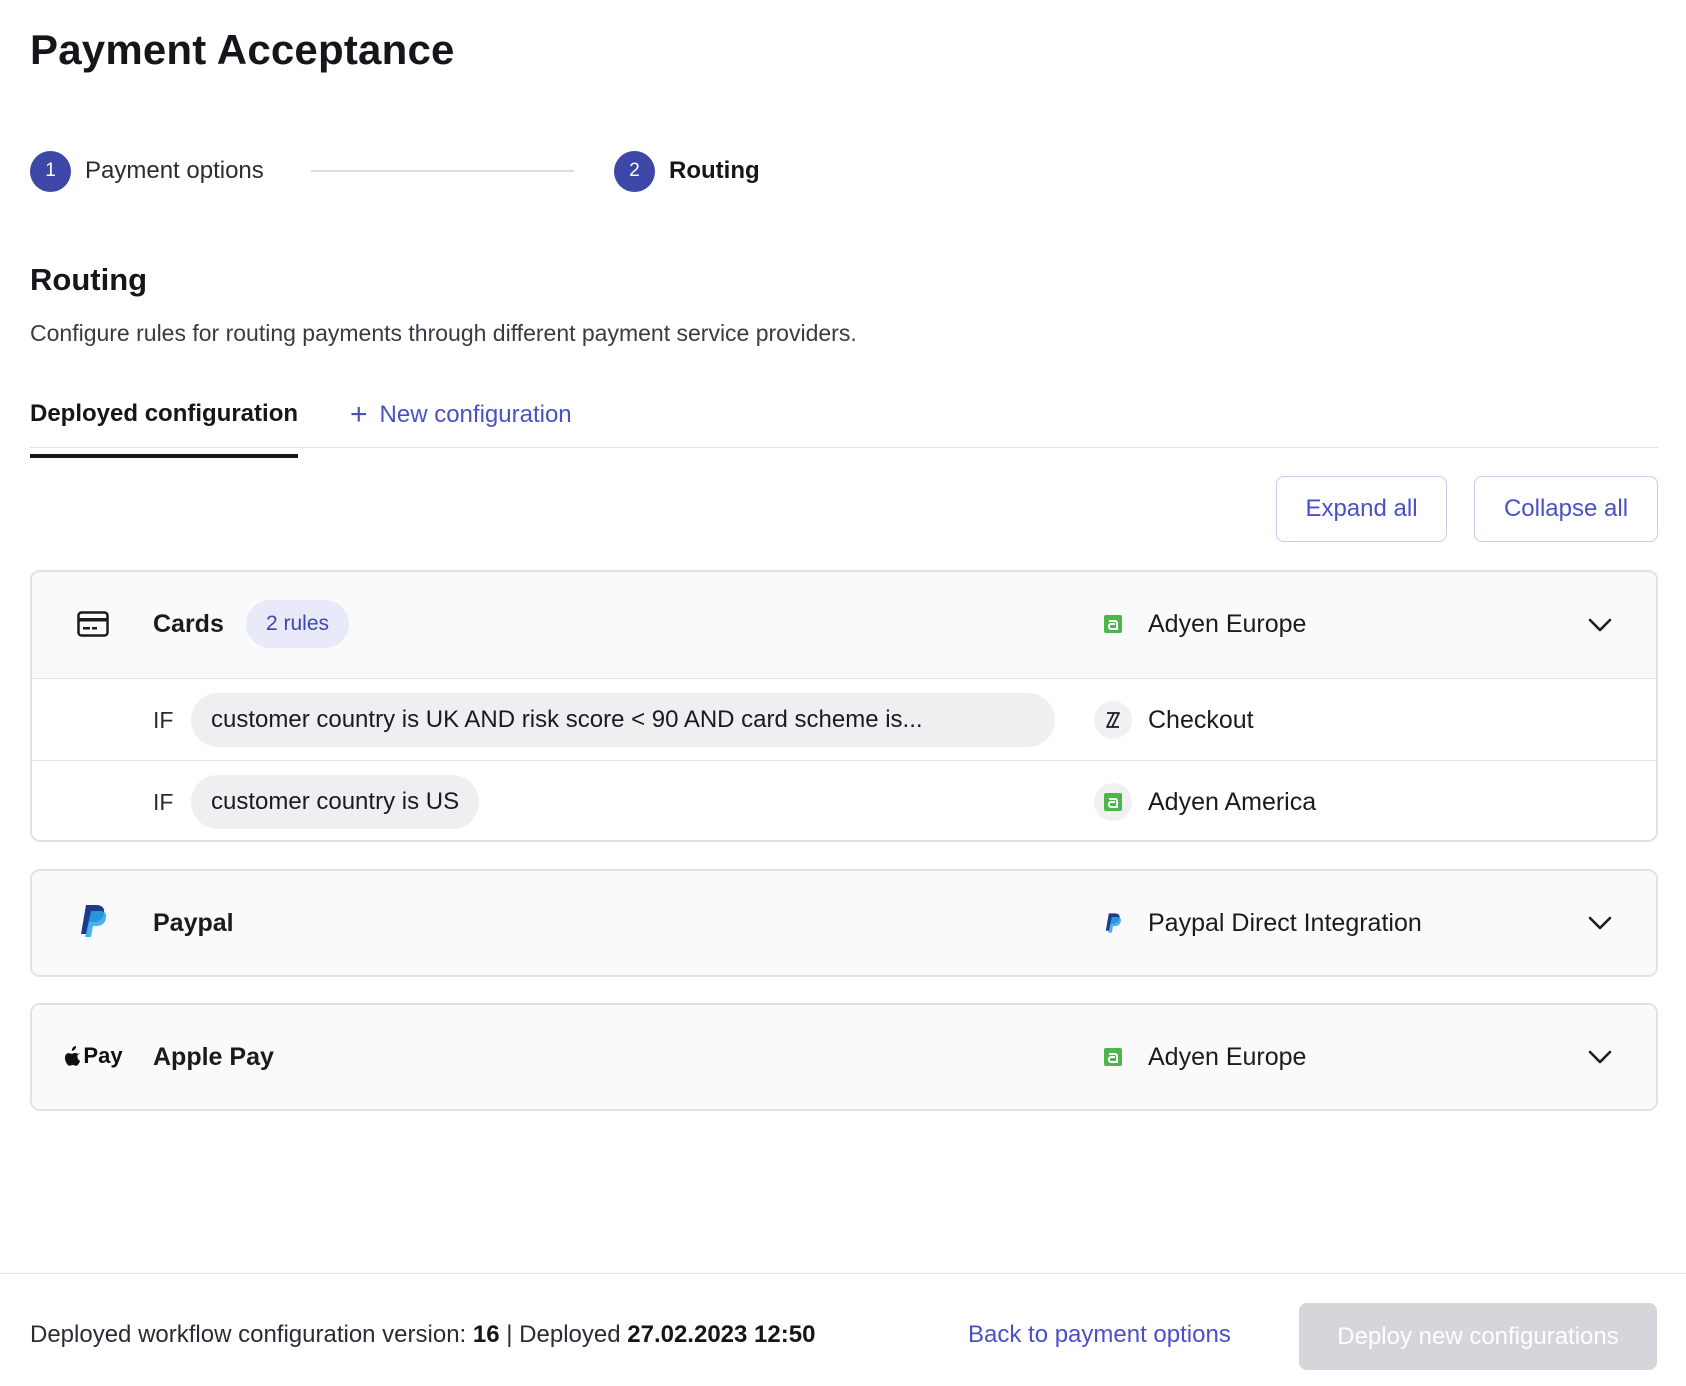 Image resolution: width=1686 pixels, height=1386 pixels. I want to click on checkout-logo-icon, so click(1113, 720).